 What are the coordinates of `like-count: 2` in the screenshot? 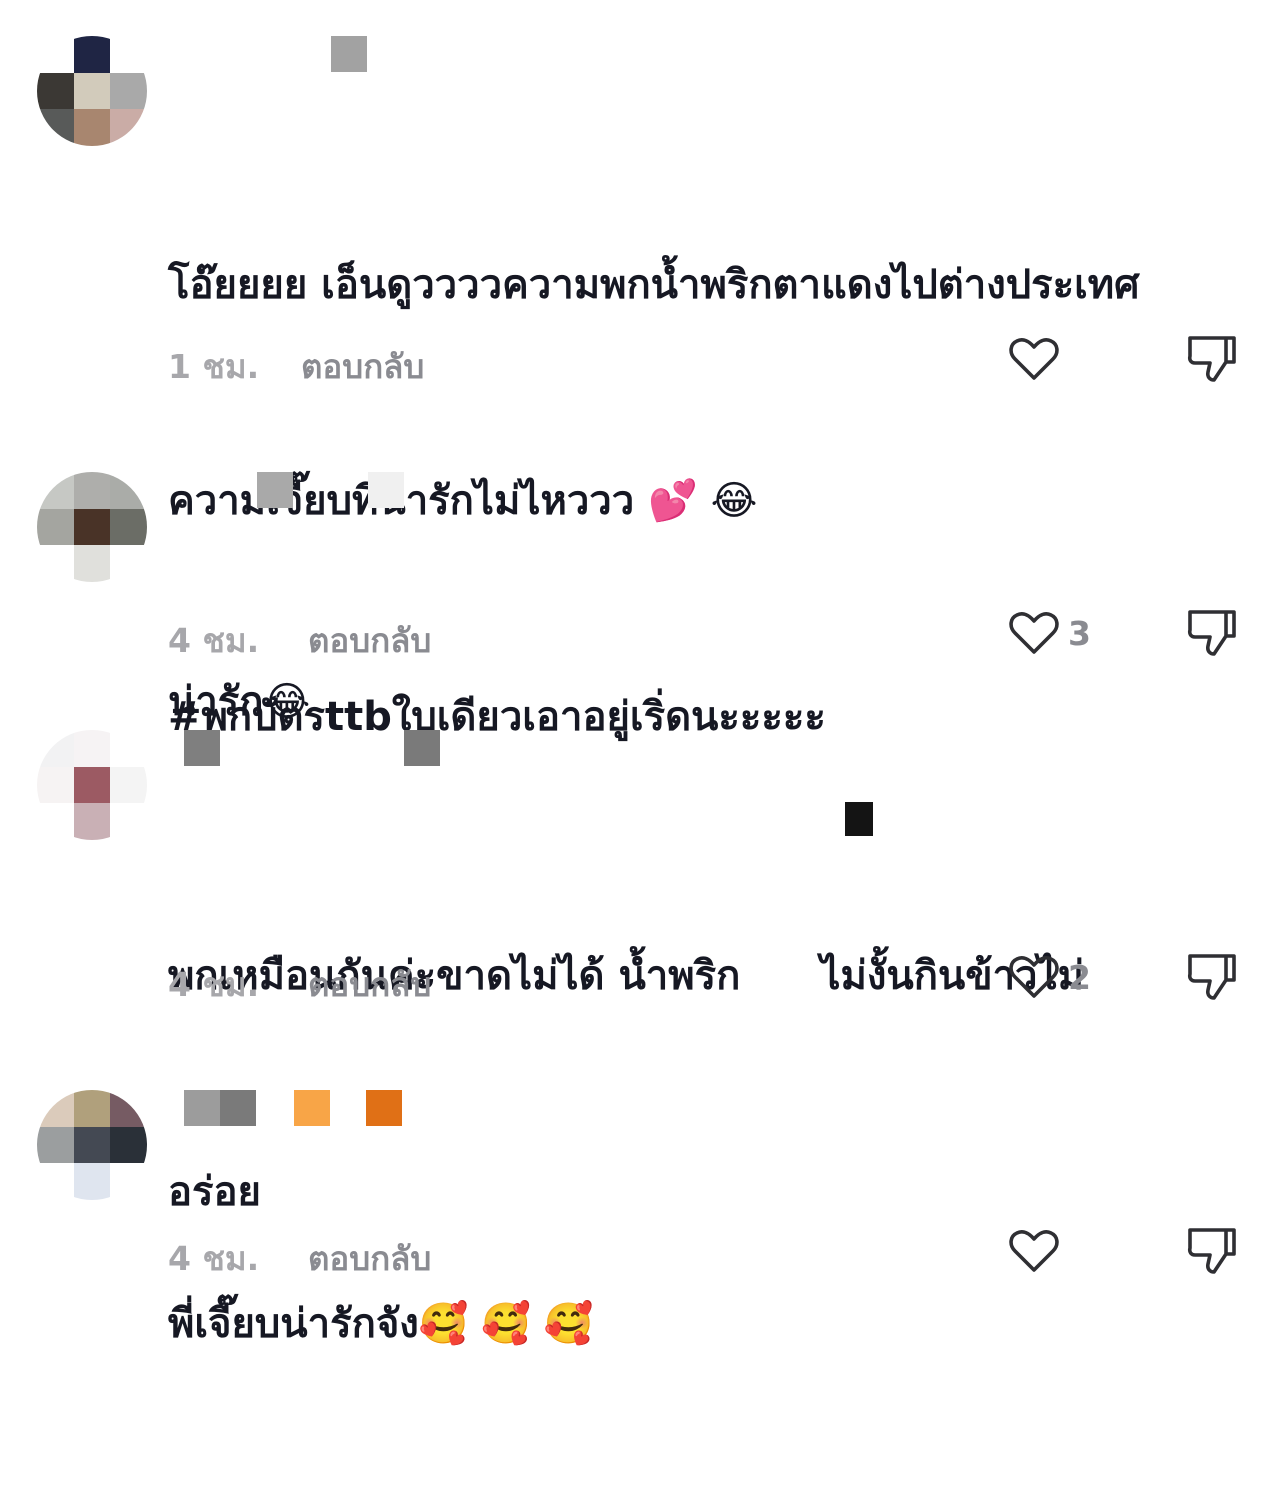 It's located at (1079, 977).